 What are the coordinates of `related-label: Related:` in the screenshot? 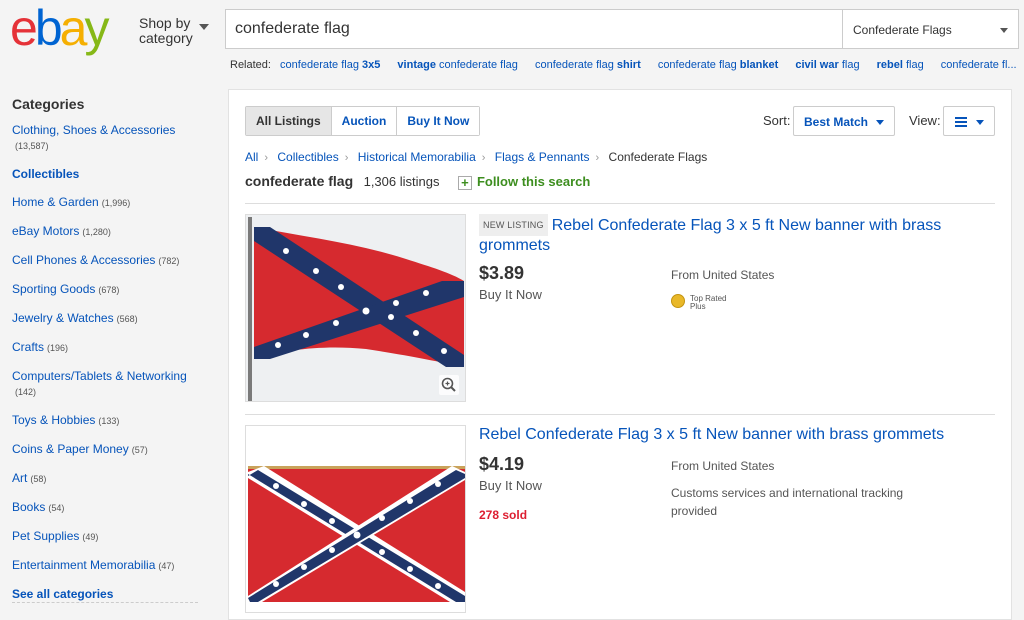 It's located at (250, 65).